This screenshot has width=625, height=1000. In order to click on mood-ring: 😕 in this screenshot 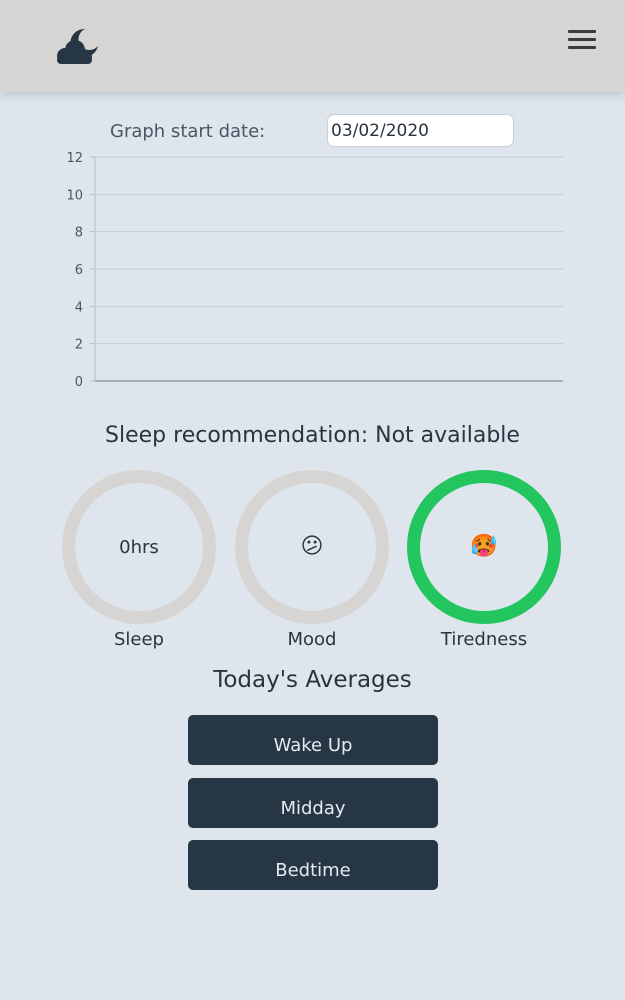, I will do `click(312, 547)`.